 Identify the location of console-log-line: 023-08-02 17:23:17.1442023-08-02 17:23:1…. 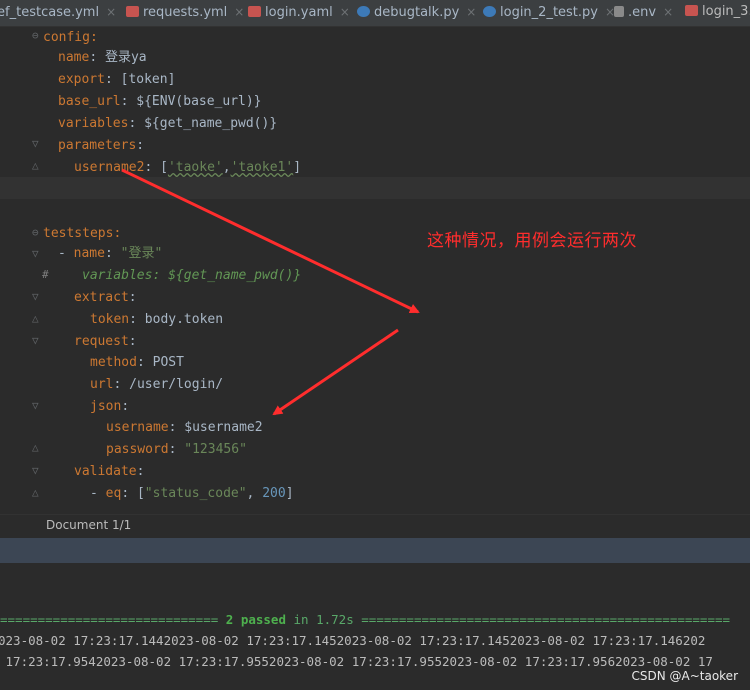
(353, 640).